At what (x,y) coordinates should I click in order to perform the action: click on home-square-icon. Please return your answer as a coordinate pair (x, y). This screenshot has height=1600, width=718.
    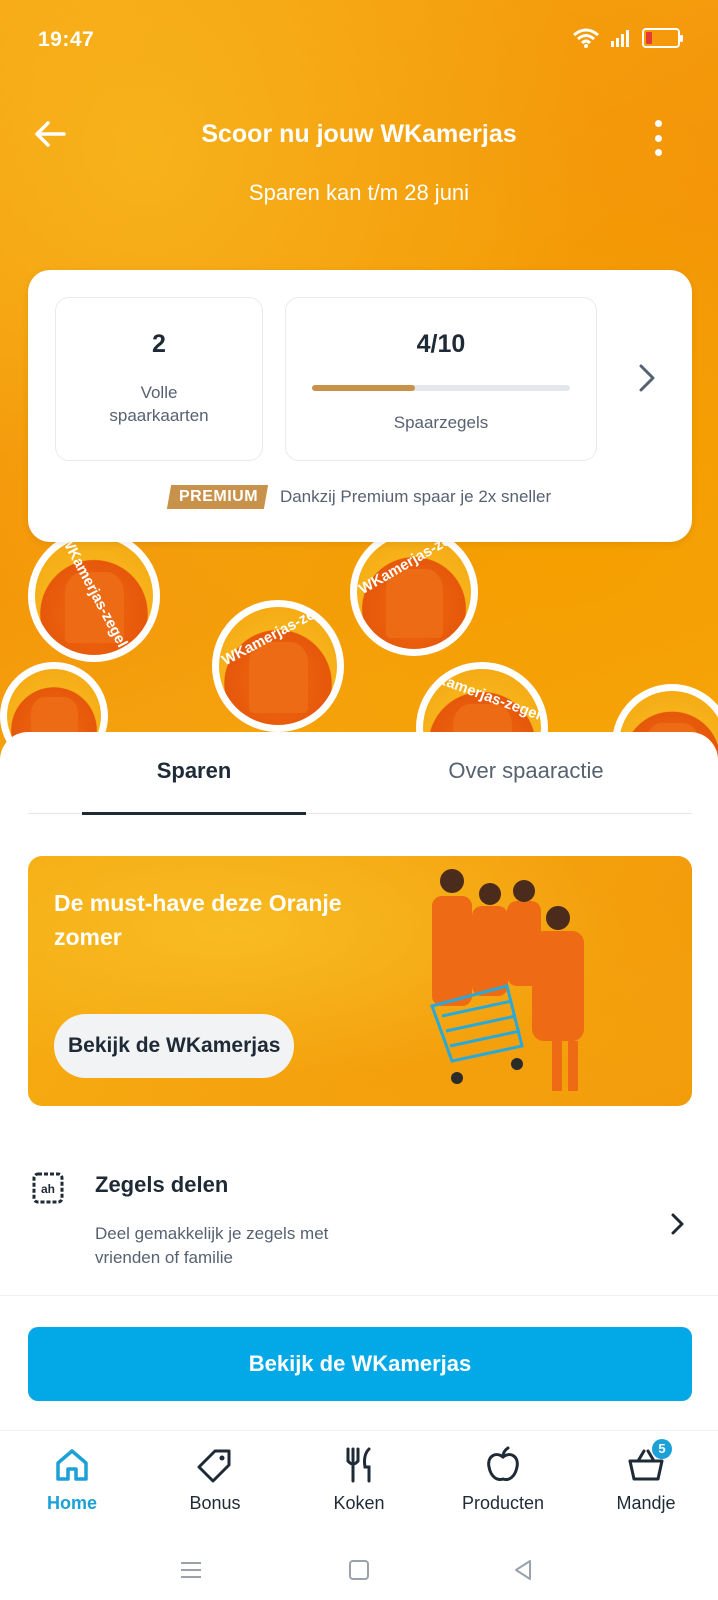
    Looking at the image, I should click on (359, 1570).